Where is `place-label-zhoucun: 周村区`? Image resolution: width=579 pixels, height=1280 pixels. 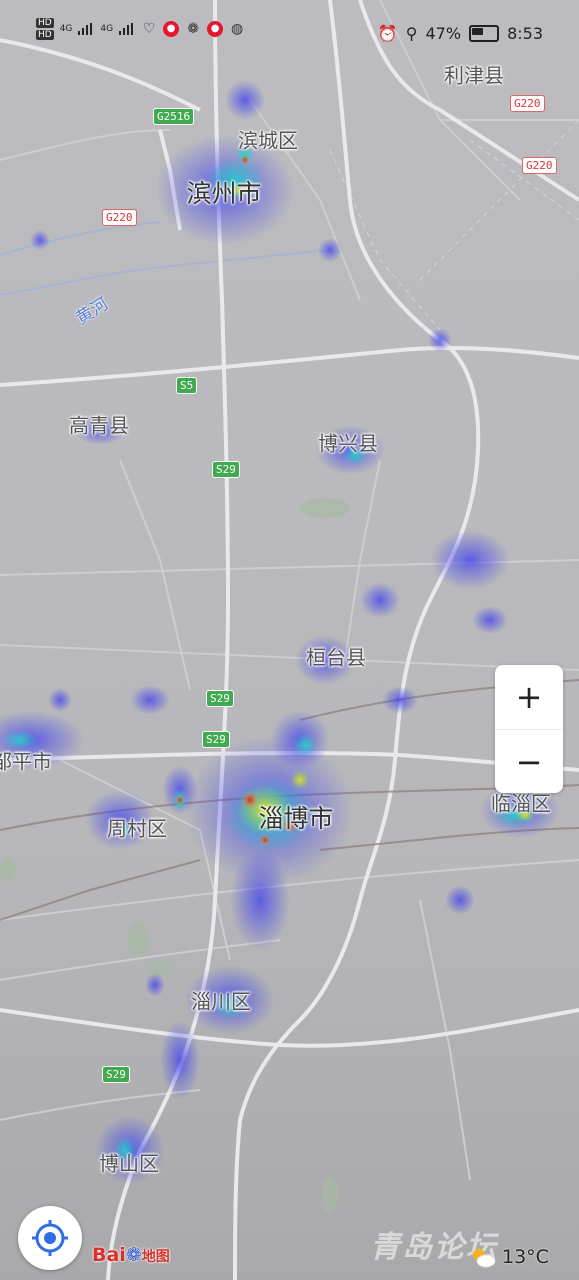 place-label-zhoucun: 周村区 is located at coordinates (137, 827).